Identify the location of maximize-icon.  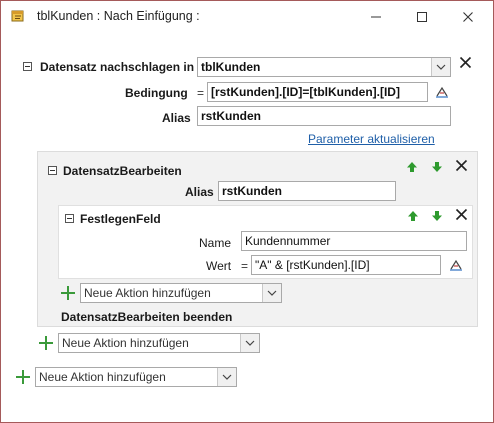
(422, 17).